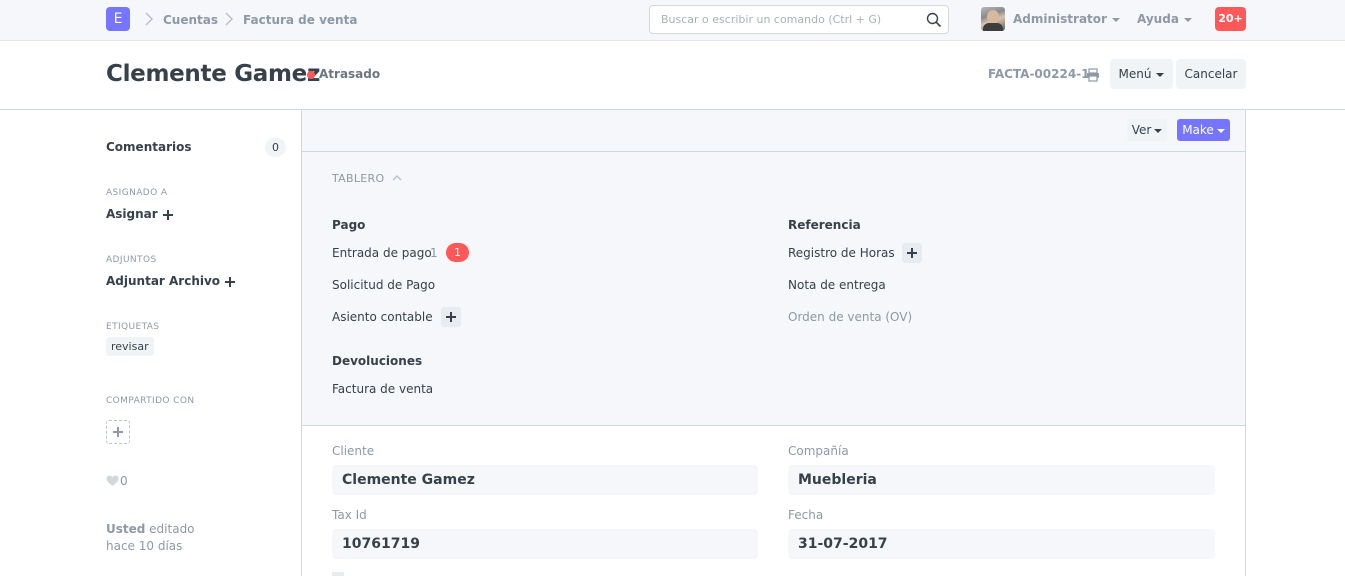 This screenshot has height=576, width=1345. Describe the element at coordinates (850, 317) in the screenshot. I see `link-orden-de-venta: Orden de venta (OV)` at that location.